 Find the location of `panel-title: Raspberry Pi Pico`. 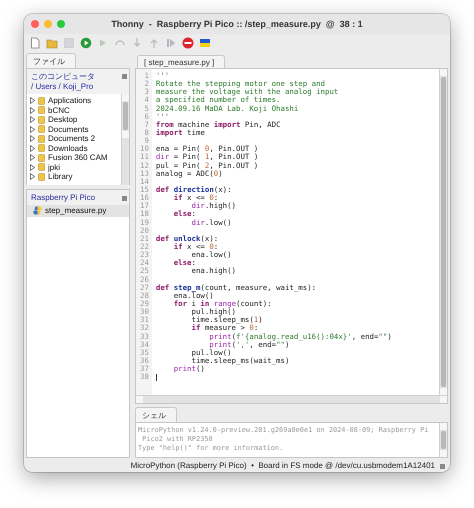

panel-title: Raspberry Pi Pico is located at coordinates (63, 197).